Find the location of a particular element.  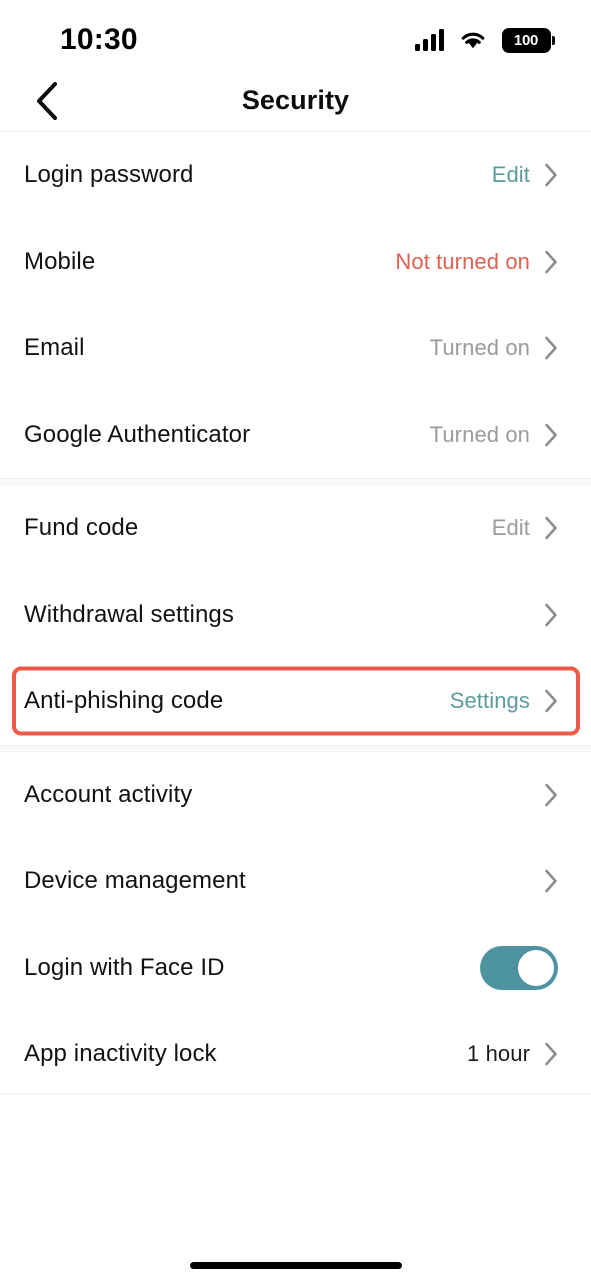

toggle-knob is located at coordinates (536, 967).